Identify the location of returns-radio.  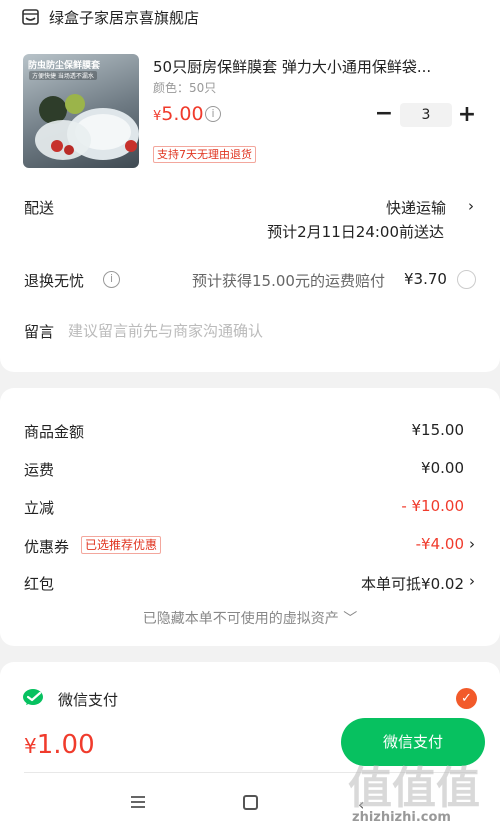
(466, 279).